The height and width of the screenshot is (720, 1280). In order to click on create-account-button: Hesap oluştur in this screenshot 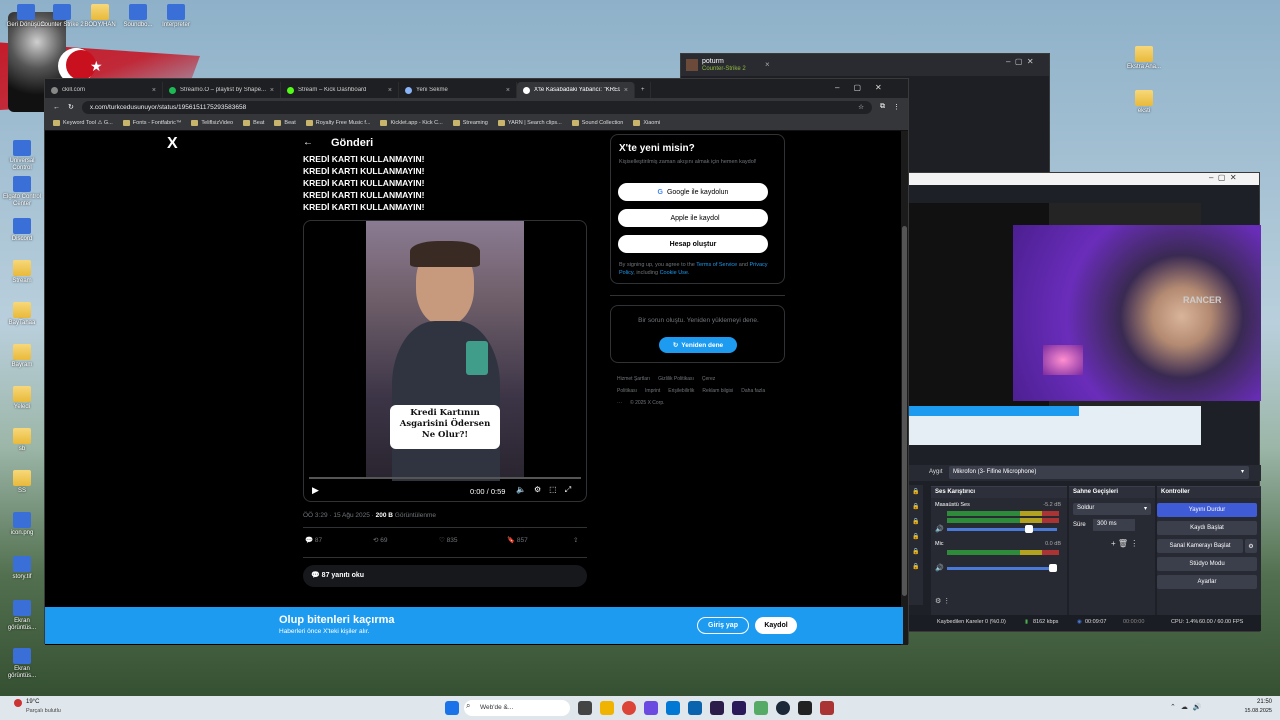, I will do `click(693, 244)`.